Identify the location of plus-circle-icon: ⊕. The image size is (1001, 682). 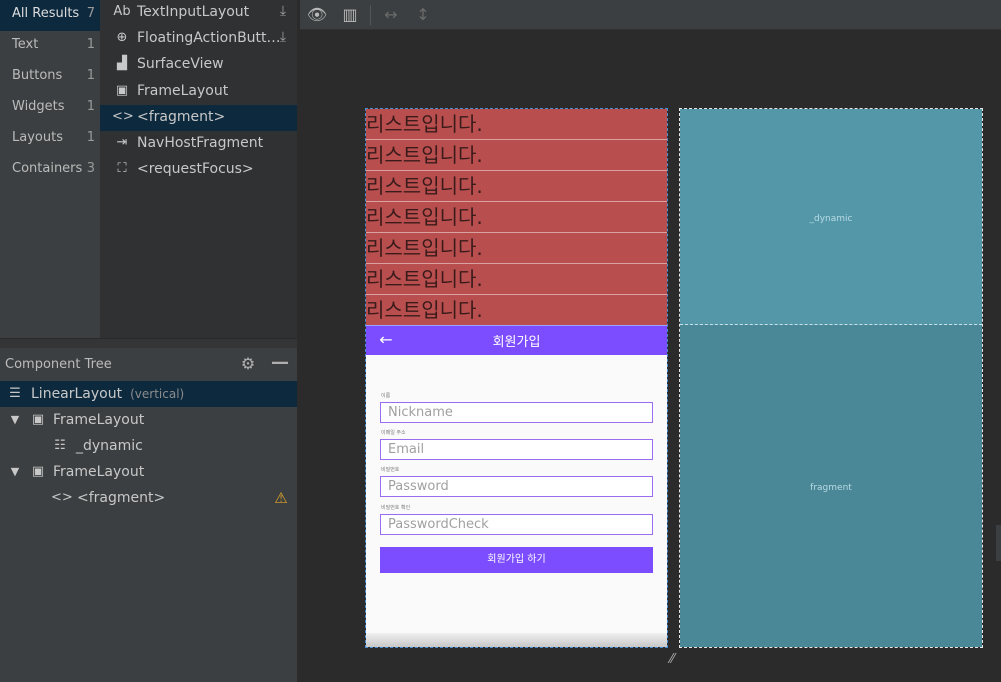
(122, 38).